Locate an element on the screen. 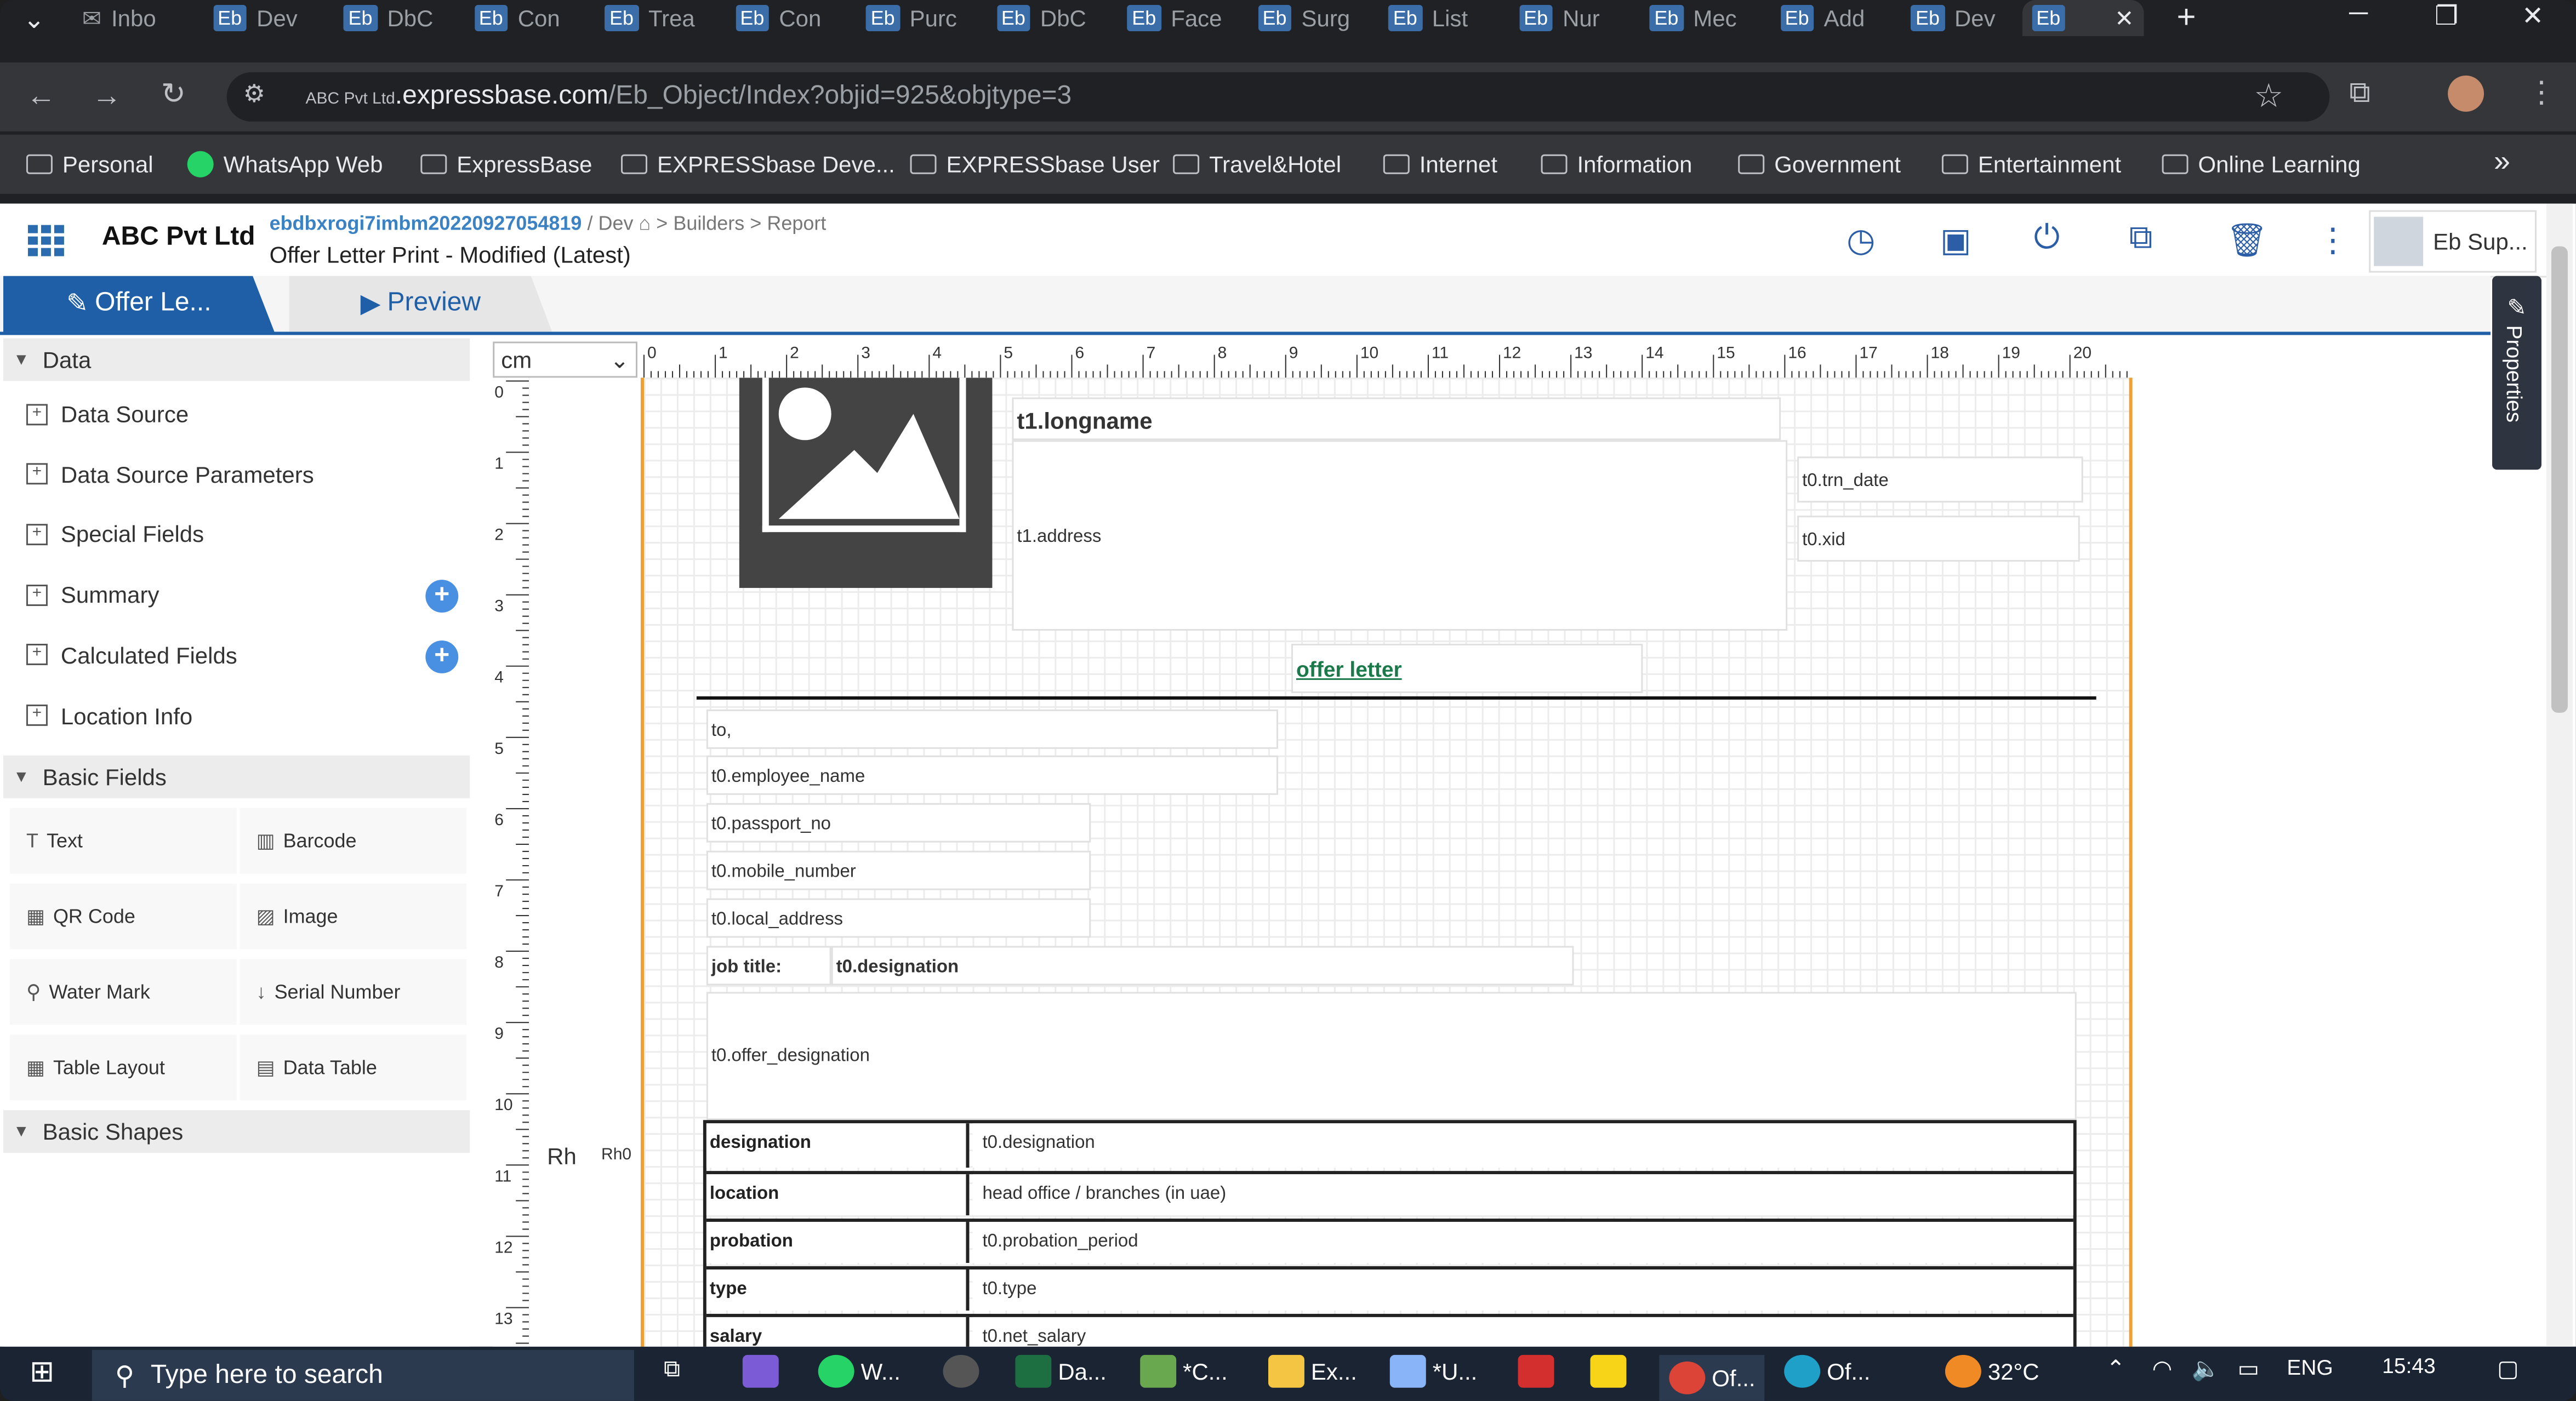  menu-kebab-icon: ⋮ is located at coordinates (2541, 93).